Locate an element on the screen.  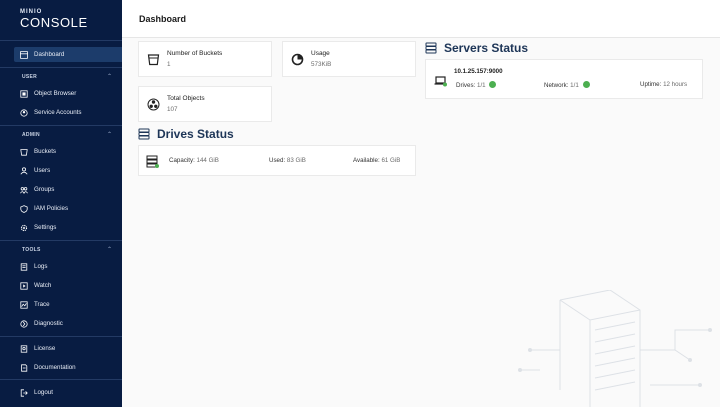
logout-button: Logout is located at coordinates (68, 392).